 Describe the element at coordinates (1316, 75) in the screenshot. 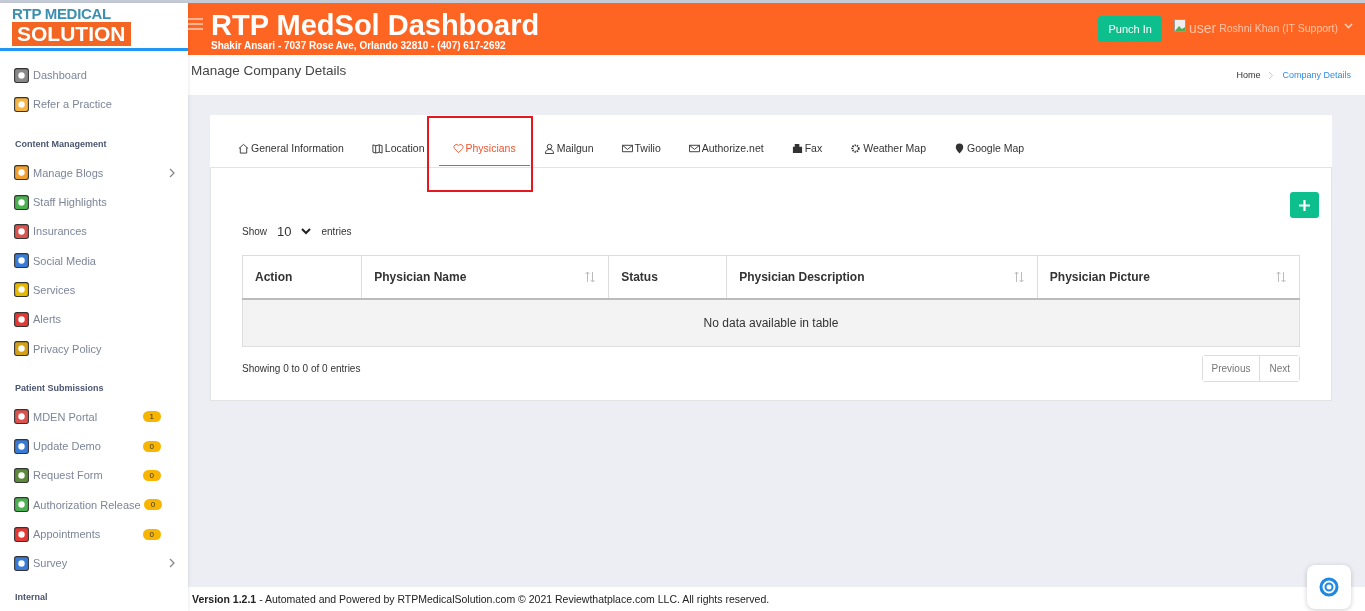

I see `breadcrumb-link: Company Details` at that location.